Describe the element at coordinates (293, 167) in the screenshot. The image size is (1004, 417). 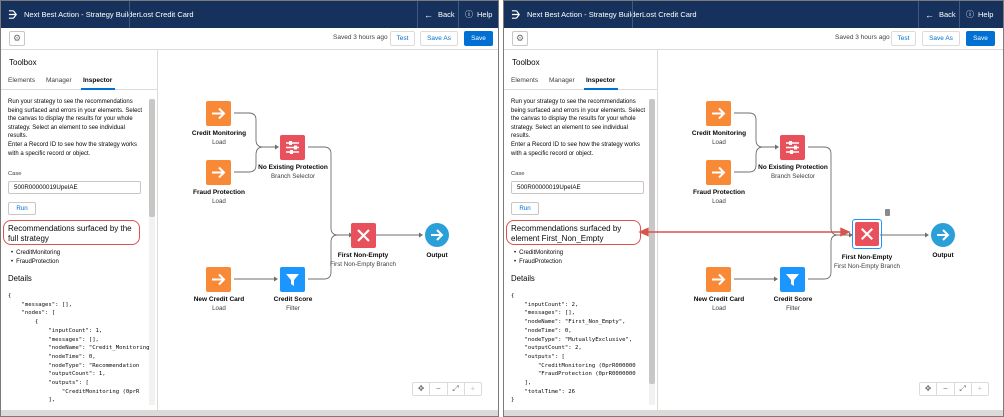
I see `node-label: No Existing Protection` at that location.